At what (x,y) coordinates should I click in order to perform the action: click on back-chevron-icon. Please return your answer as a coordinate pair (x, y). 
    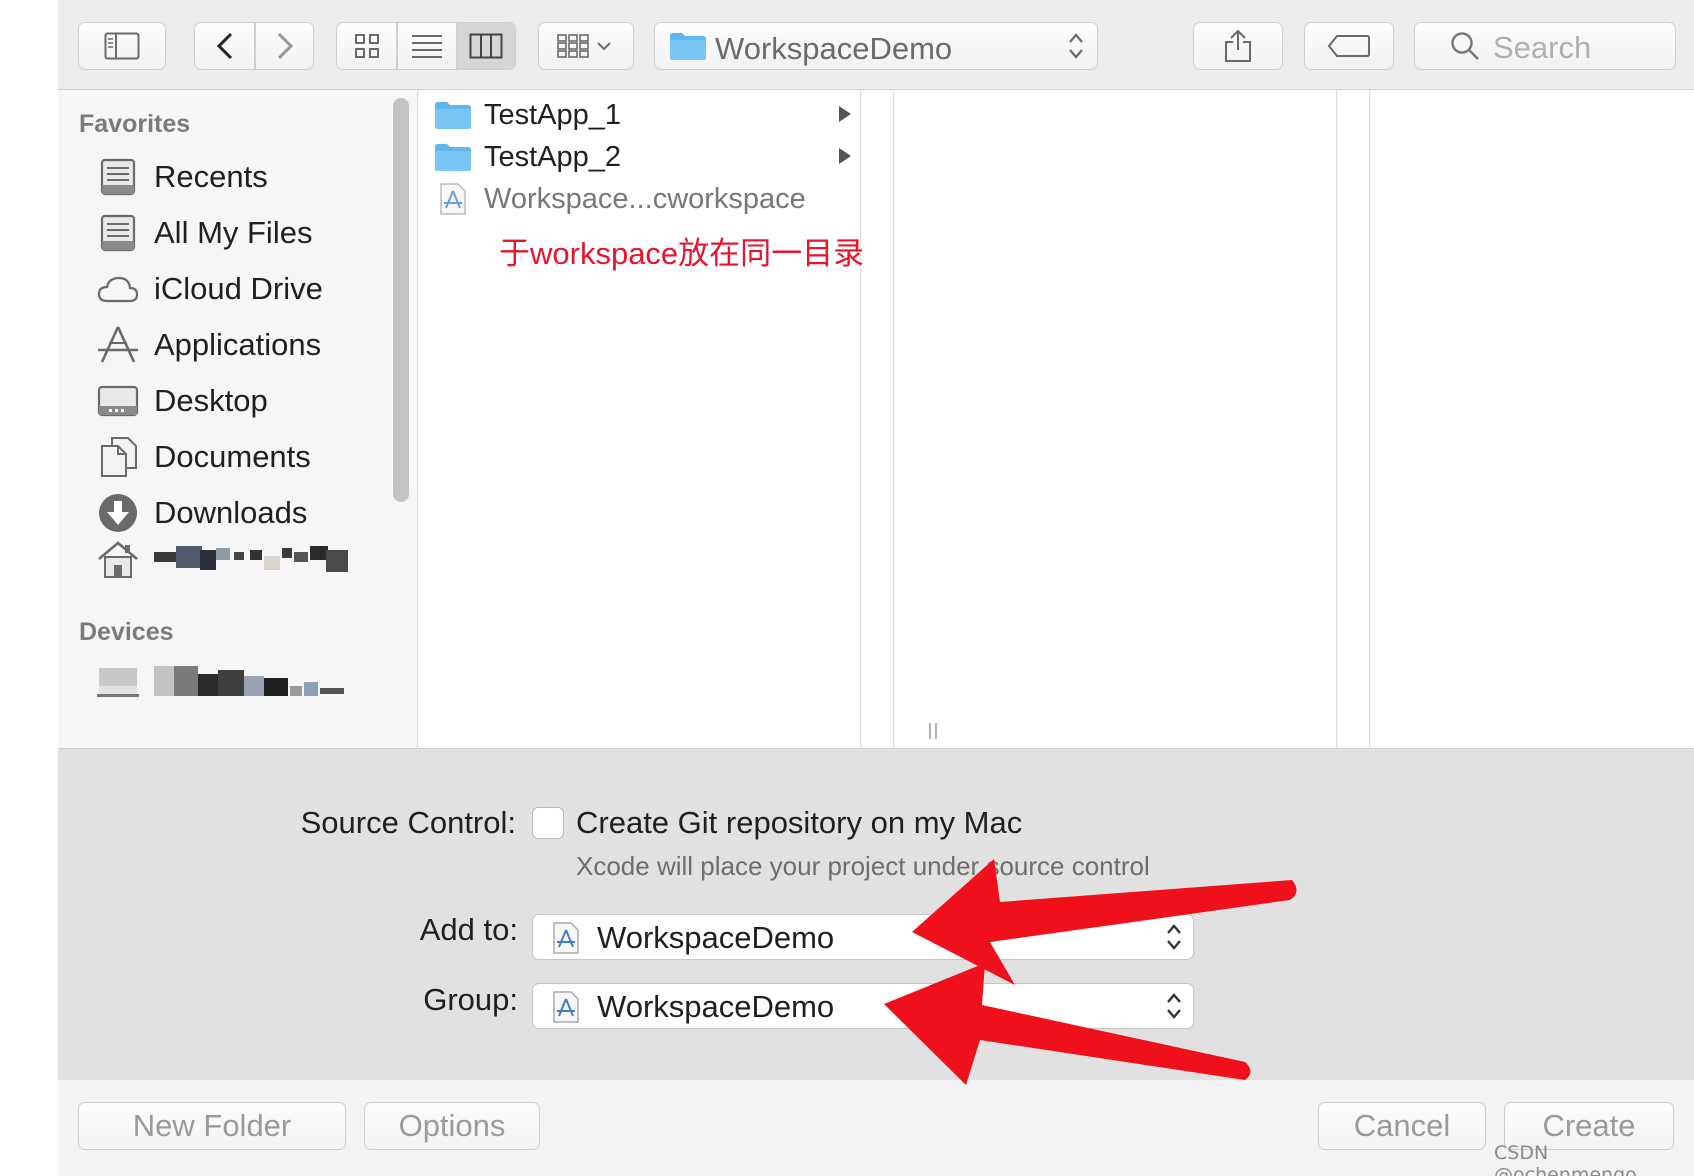
    Looking at the image, I should click on (224, 46).